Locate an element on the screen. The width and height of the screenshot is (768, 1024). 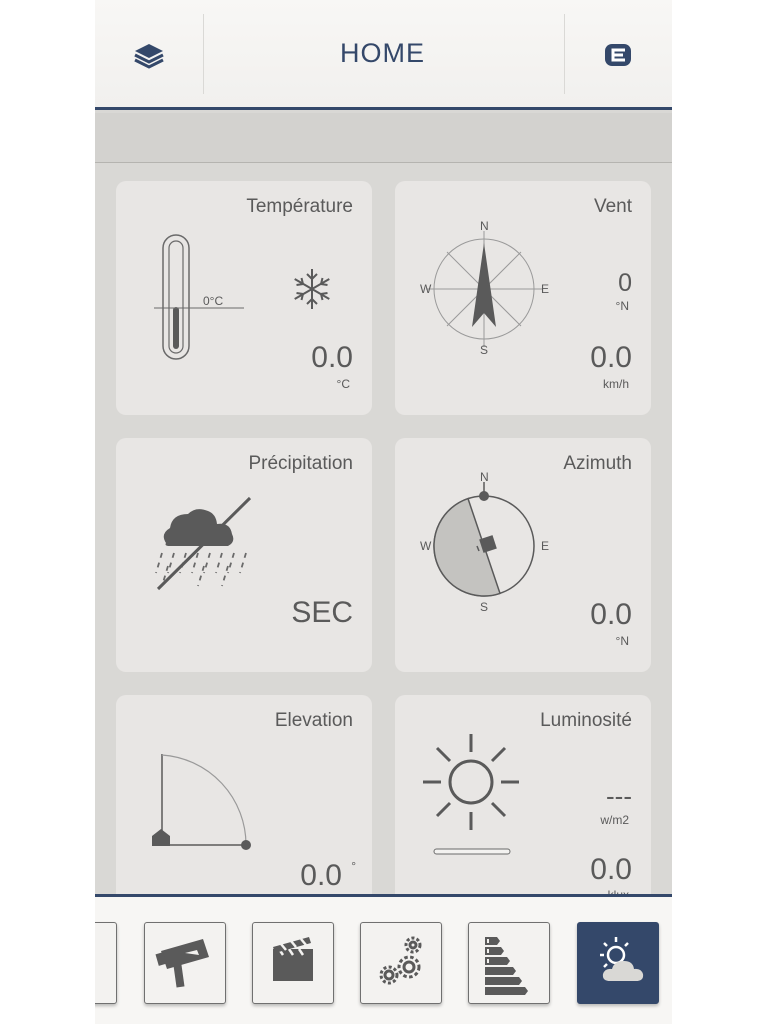
weather-icon is located at coordinates (622, 959).